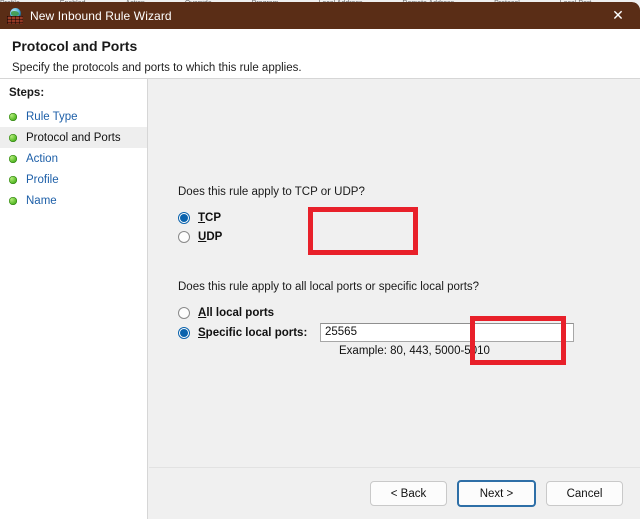 This screenshot has width=640, height=519. I want to click on radio-tcp-label: TCP, so click(210, 218).